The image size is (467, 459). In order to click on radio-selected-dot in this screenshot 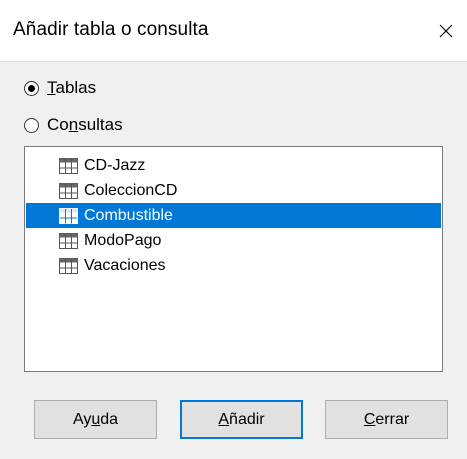, I will do `click(31, 88)`.